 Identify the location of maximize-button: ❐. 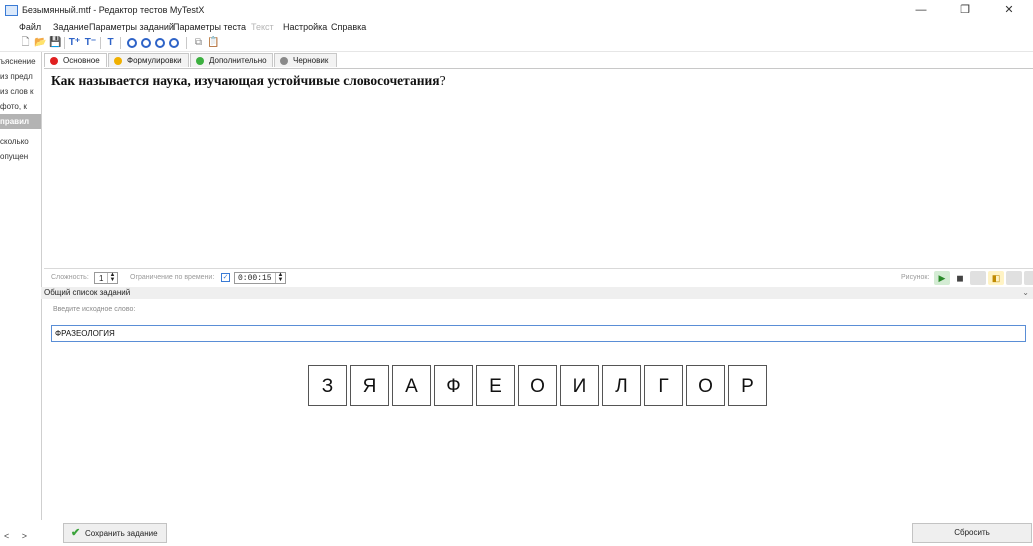
(965, 10).